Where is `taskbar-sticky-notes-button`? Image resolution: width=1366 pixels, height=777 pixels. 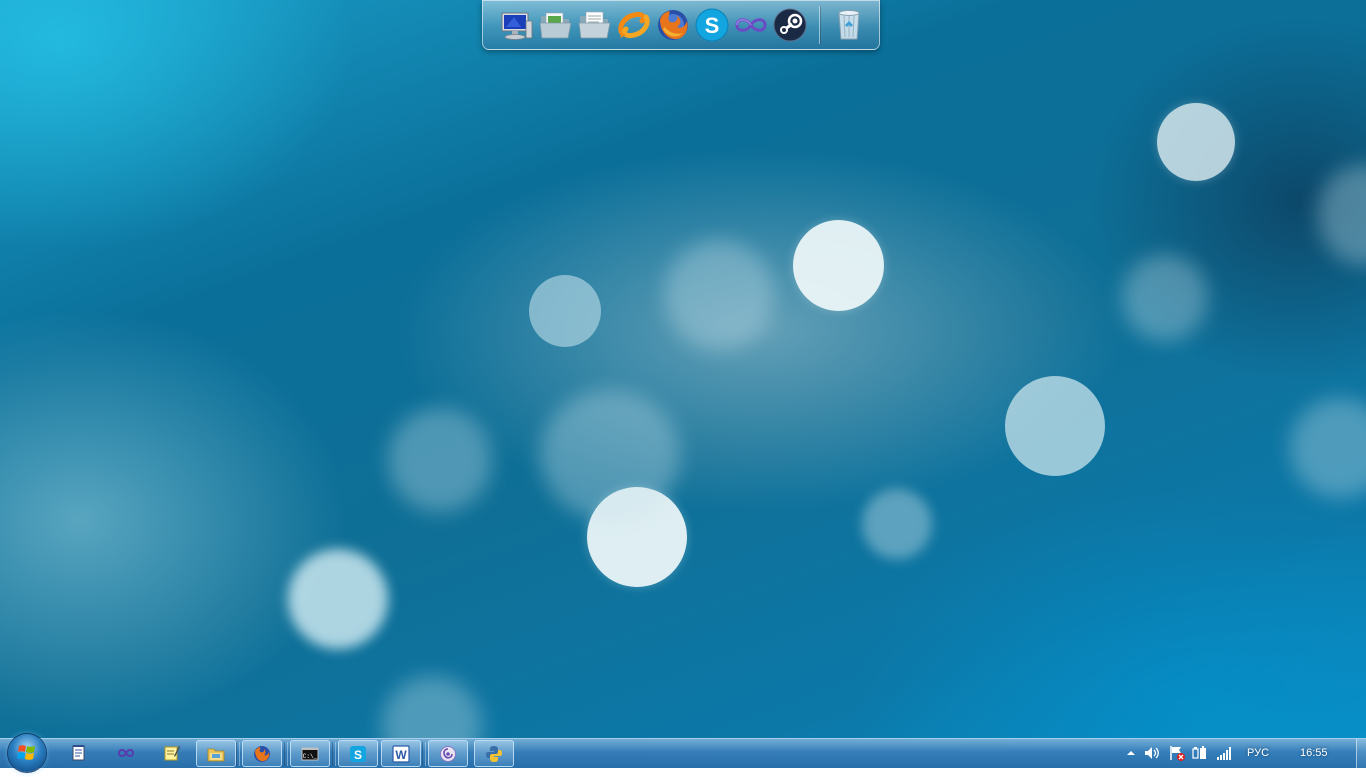 taskbar-sticky-notes-button is located at coordinates (173, 753).